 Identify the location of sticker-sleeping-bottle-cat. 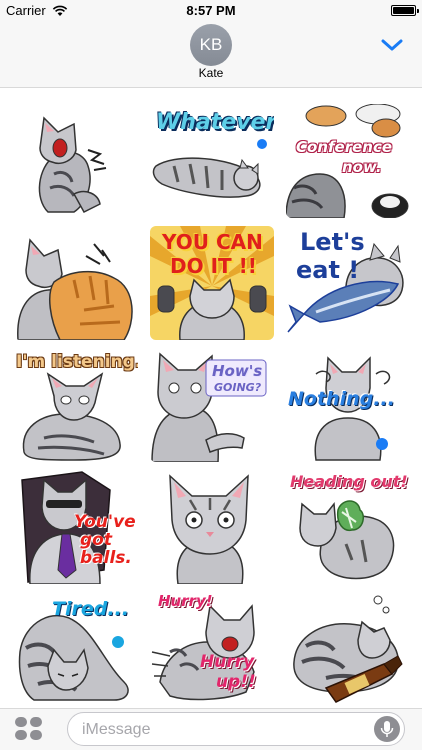
(348, 649).